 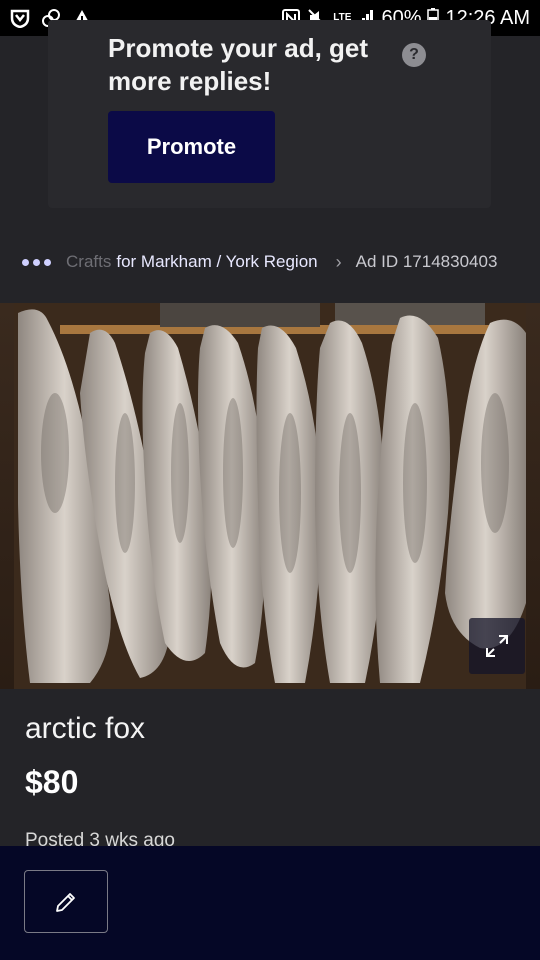 I want to click on expand-image-button, so click(x=497, y=646).